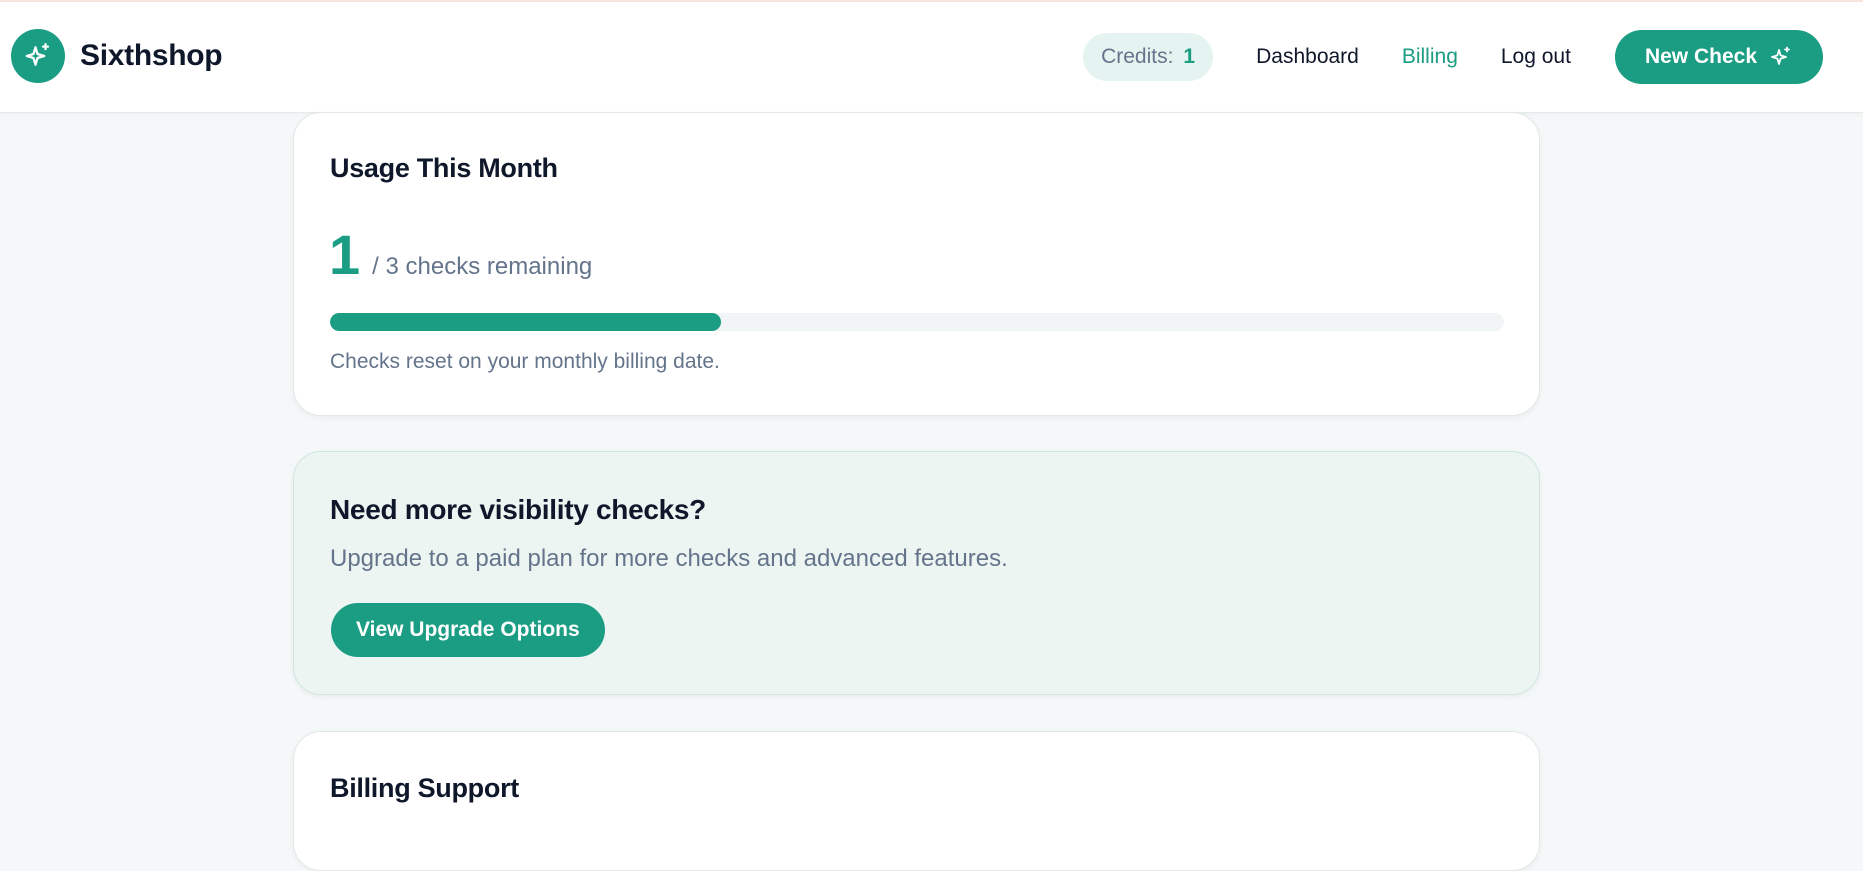  I want to click on new-check-button: New Check, so click(1718, 57).